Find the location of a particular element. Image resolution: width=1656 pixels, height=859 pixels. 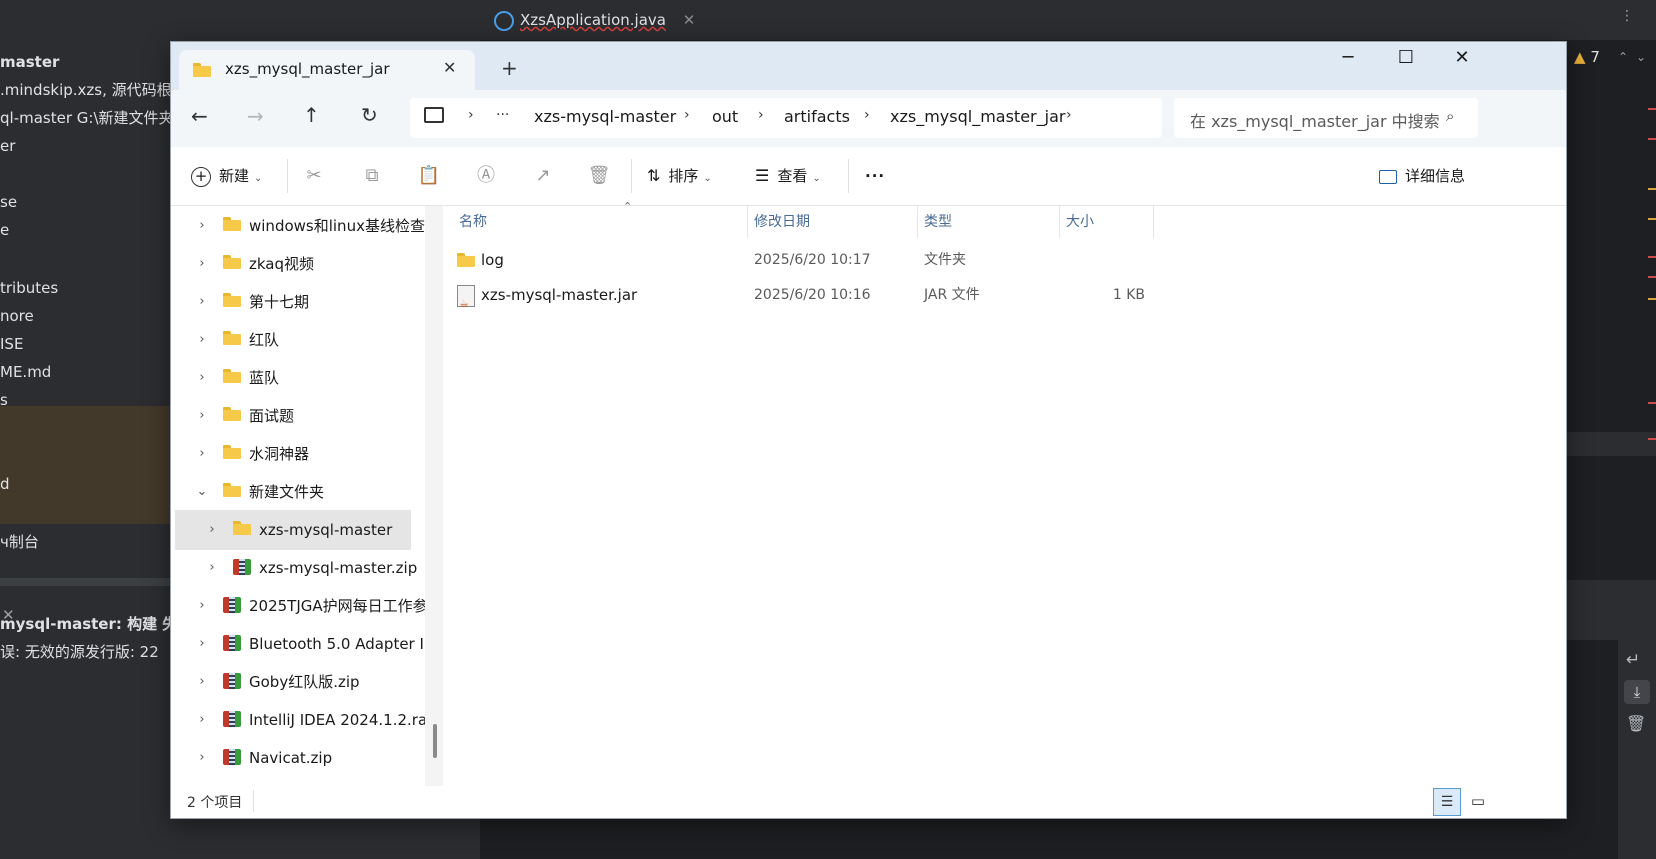

ide-tree-row: ч制台 is located at coordinates (19, 542).